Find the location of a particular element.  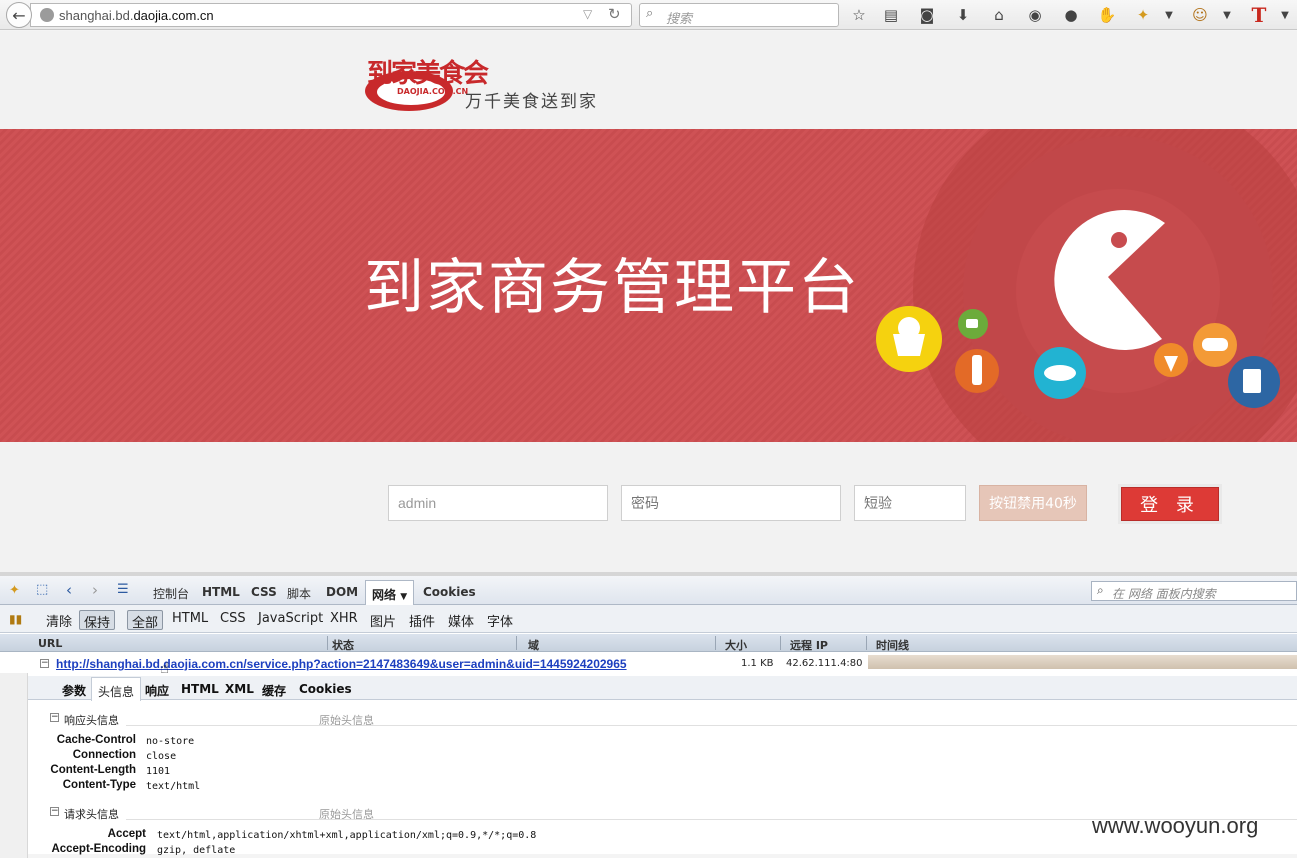

banner-illustration is located at coordinates (1086, 285).